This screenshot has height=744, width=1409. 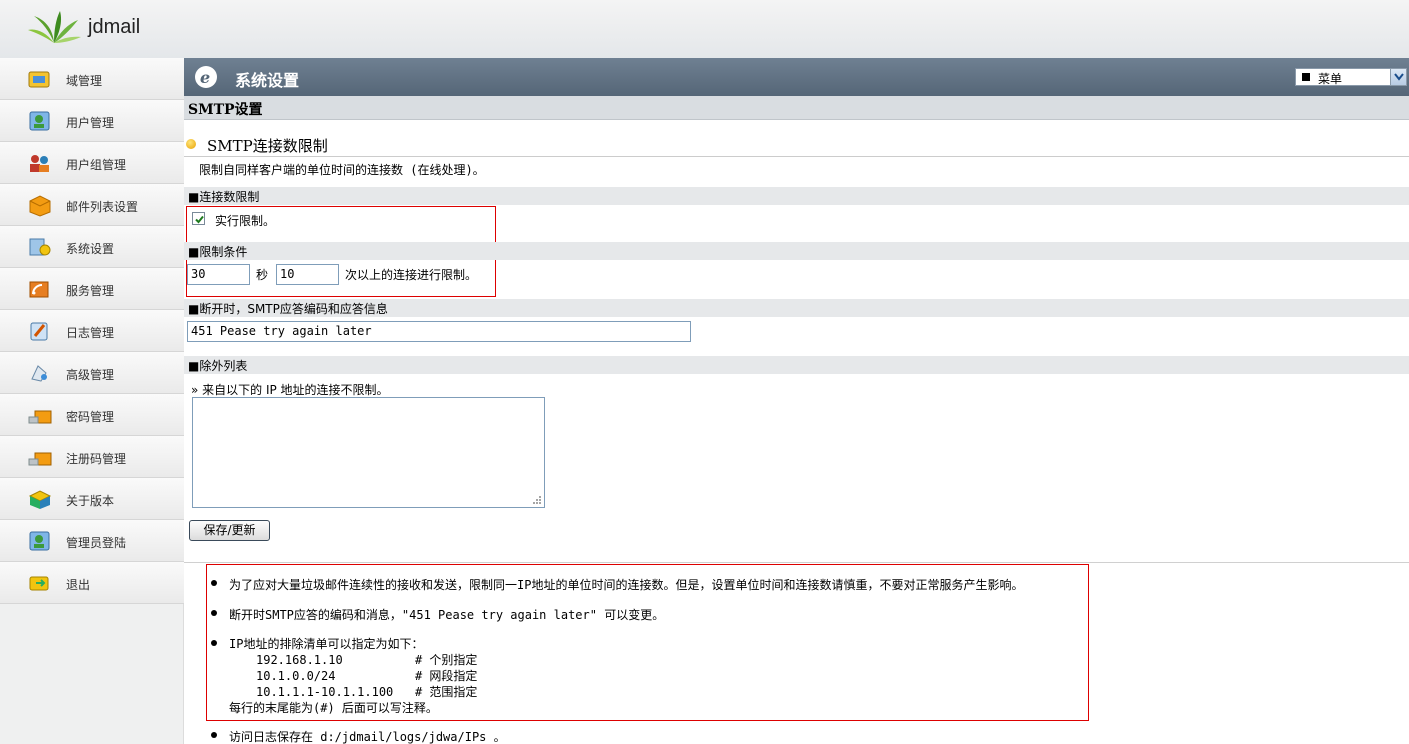 I want to click on example-3: 10.1.1.1-10.1.1.100 # 范围指定, so click(x=367, y=692).